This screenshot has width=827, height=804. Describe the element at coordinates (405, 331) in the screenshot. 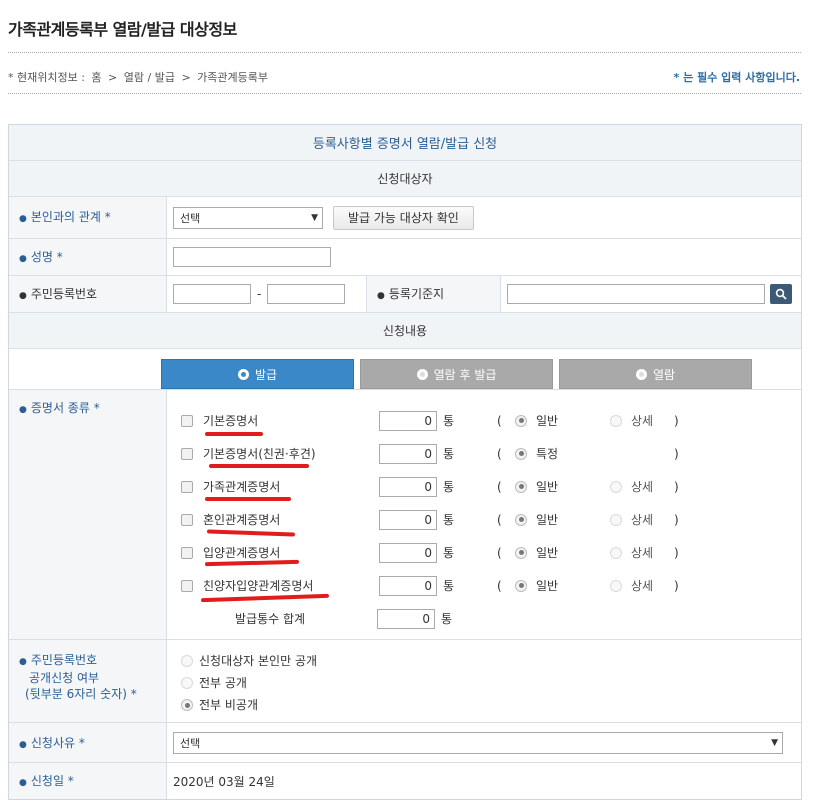

I see `section-content-header: 신청내용` at that location.